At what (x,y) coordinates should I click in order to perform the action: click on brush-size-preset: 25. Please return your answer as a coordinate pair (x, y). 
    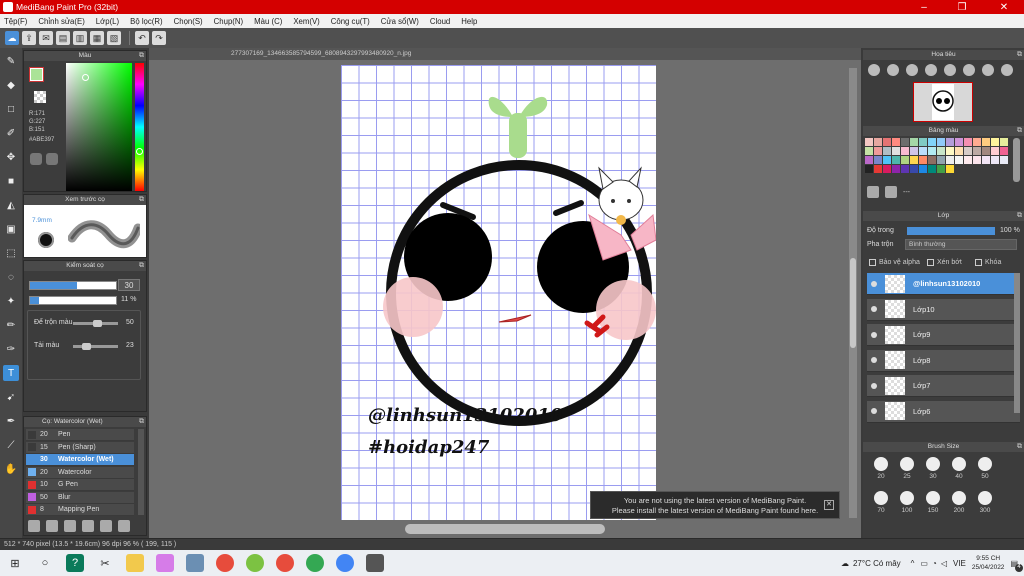
    Looking at the image, I should click on (907, 470).